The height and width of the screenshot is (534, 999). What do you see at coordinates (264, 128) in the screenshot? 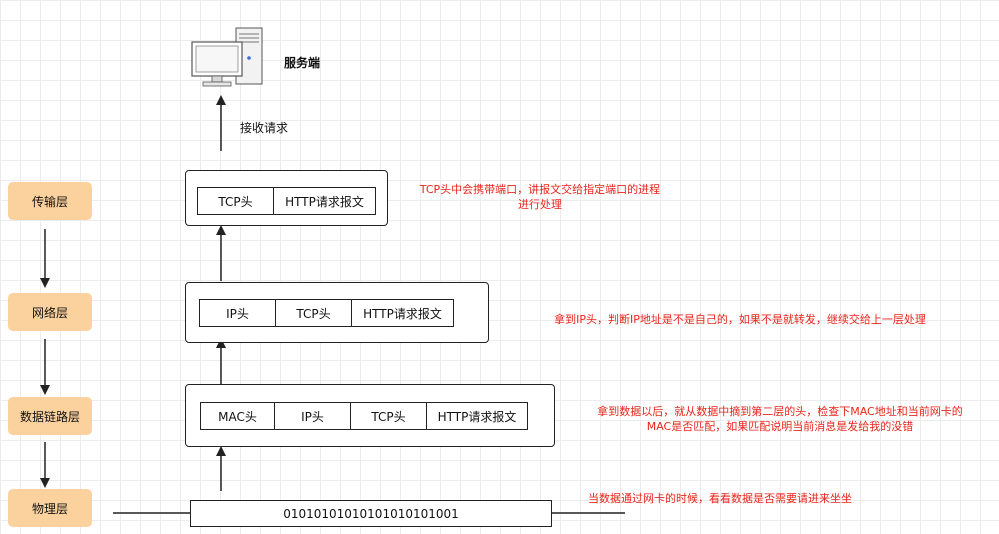
I see `receive-request-label: 接收请求` at bounding box center [264, 128].